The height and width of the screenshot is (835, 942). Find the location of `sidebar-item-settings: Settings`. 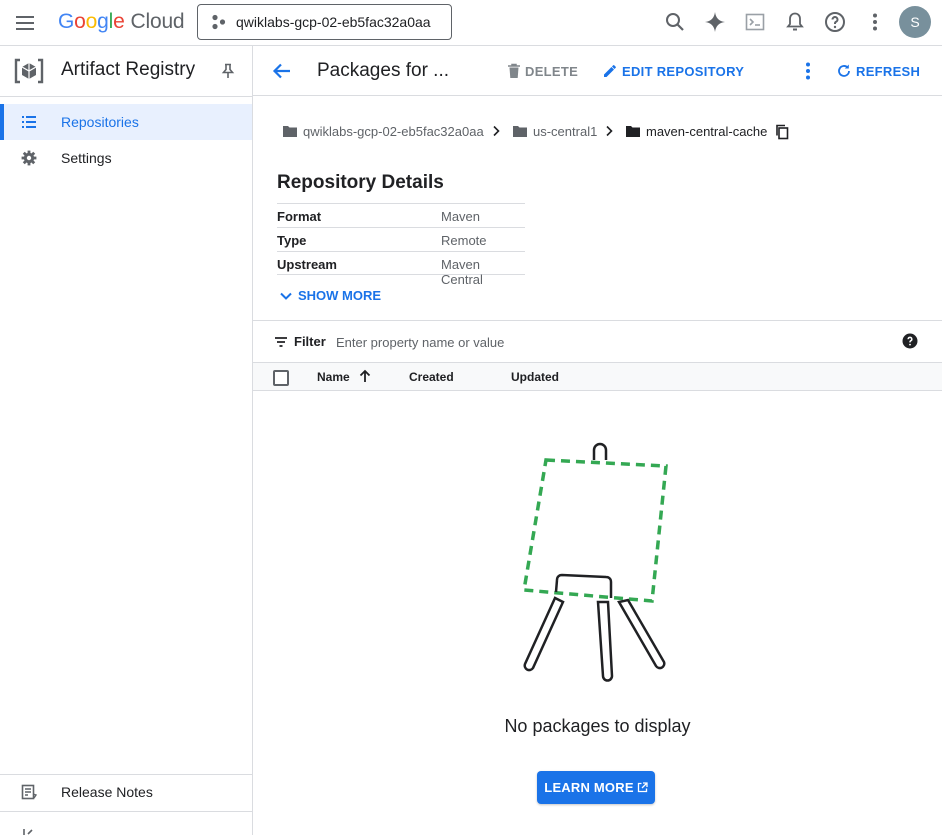

sidebar-item-settings: Settings is located at coordinates (126, 158).